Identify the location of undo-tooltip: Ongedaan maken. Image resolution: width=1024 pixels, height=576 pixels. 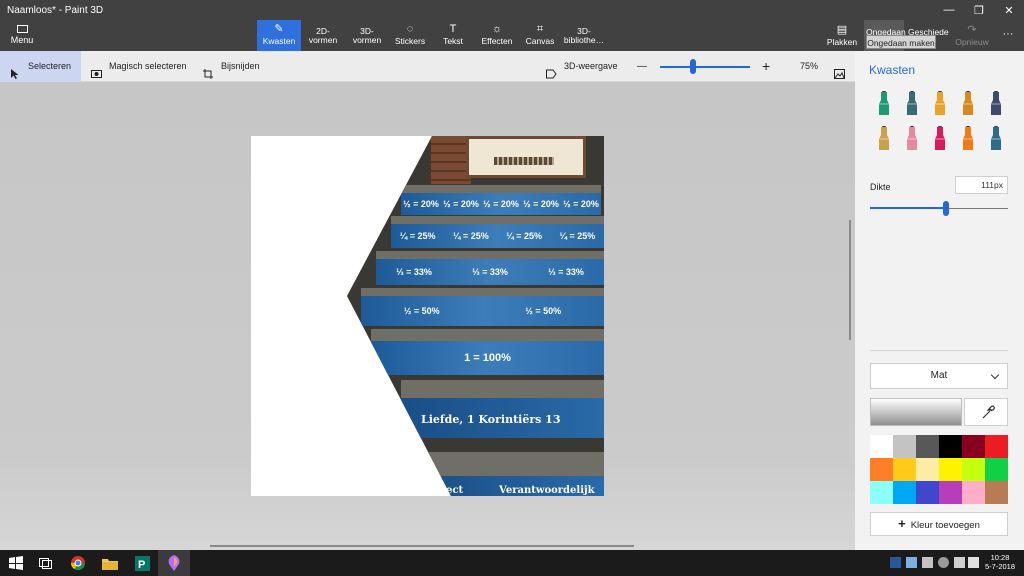
(901, 42).